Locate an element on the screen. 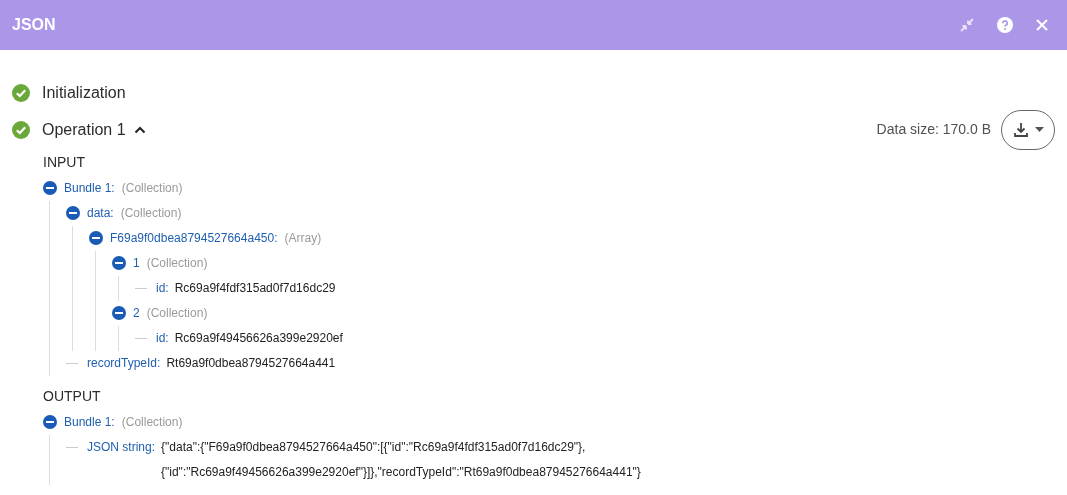 The width and height of the screenshot is (1067, 495). data-size-label: Data size: 170.0 B is located at coordinates (933, 129).